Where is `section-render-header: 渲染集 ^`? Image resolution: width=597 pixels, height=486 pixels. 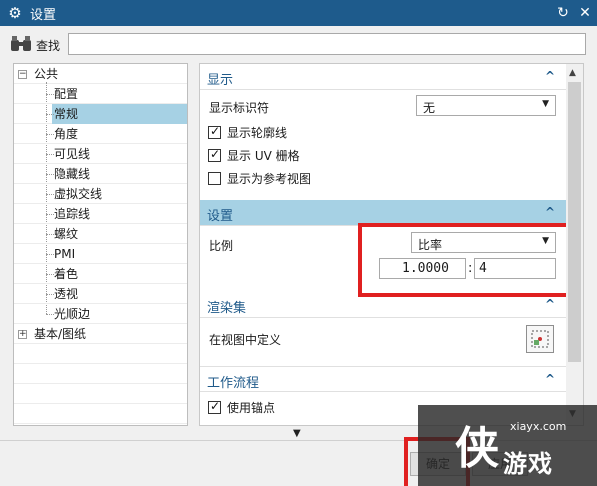 section-render-header: 渲染集 ^ is located at coordinates (383, 305).